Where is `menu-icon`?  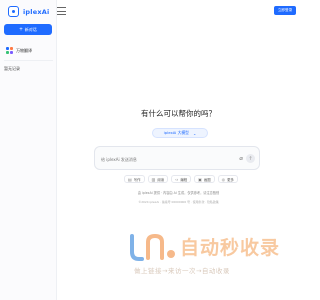 menu-icon is located at coordinates (61, 11).